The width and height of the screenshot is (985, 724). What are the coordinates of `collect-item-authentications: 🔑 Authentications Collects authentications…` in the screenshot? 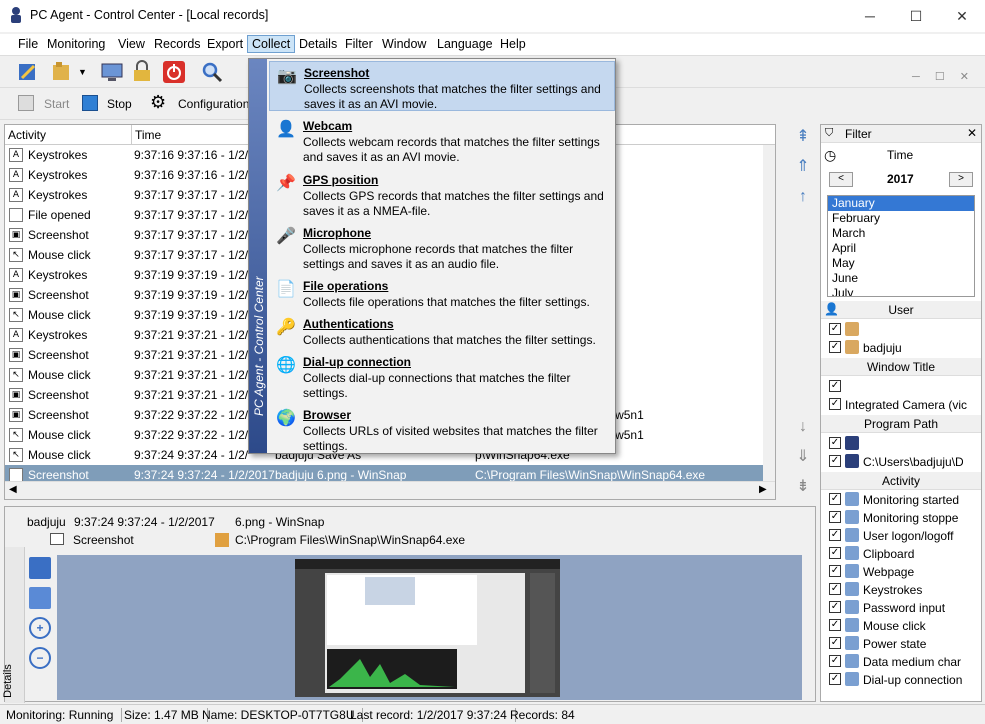 It's located at (442, 330).